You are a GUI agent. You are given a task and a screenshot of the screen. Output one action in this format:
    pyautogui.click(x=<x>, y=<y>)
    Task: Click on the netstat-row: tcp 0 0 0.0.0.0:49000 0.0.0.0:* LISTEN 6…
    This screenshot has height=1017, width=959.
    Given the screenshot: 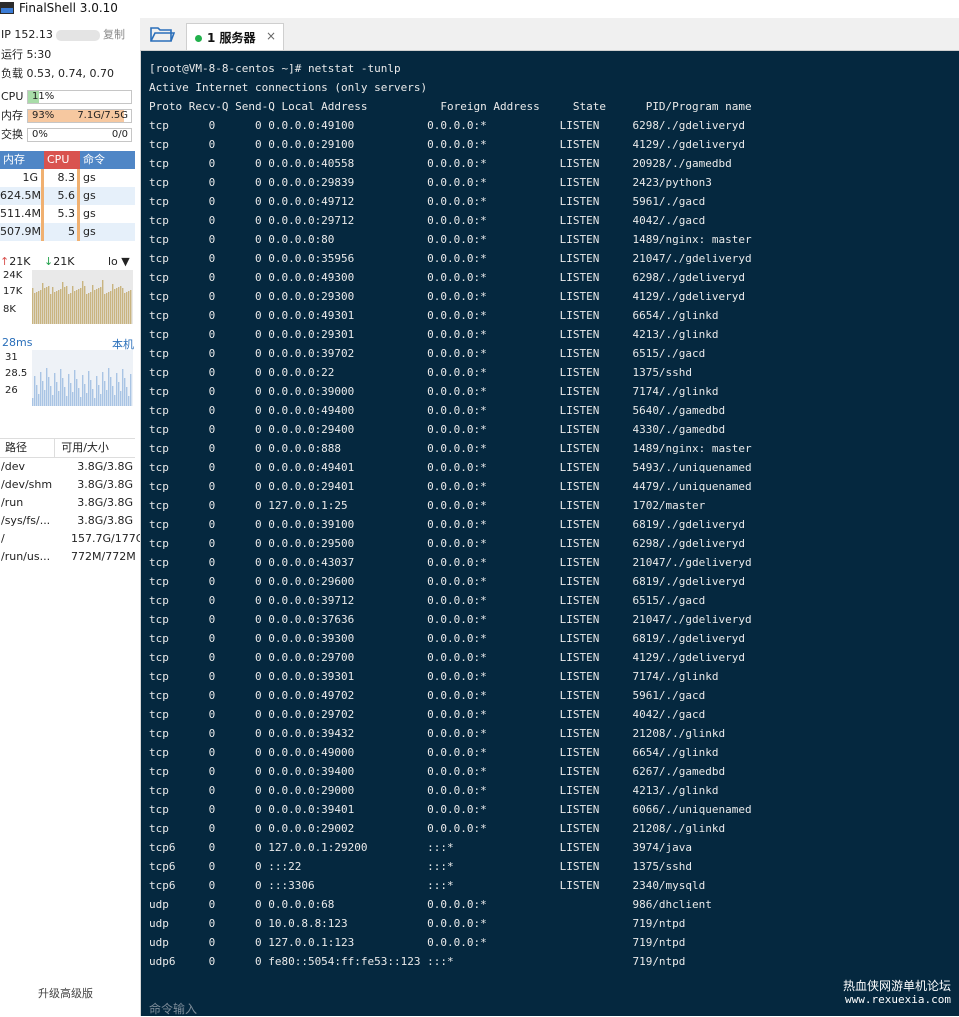 What is the action you would take?
    pyautogui.click(x=434, y=752)
    